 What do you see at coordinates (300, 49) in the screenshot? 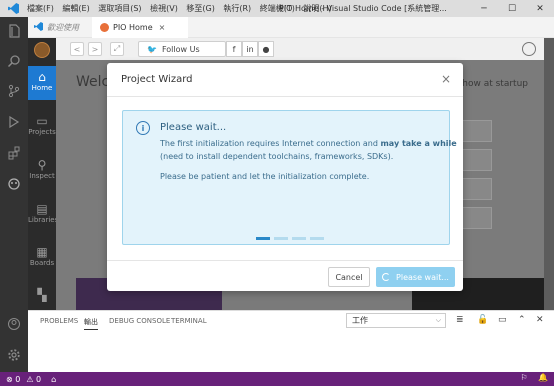
I see `pio-toolbar: < > ⤢ 🐦 Follow Us f in ●` at bounding box center [300, 49].